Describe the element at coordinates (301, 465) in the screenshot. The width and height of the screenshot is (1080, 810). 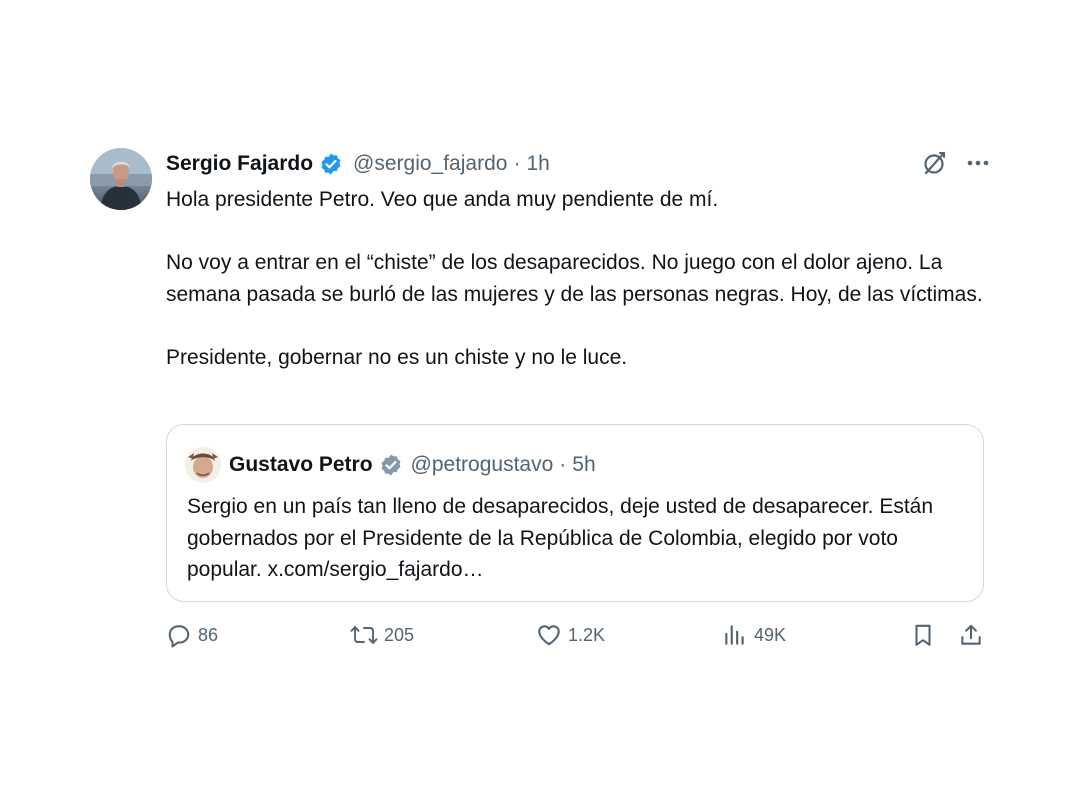
I see `quoted-author-name: Gustavo Petro` at that location.